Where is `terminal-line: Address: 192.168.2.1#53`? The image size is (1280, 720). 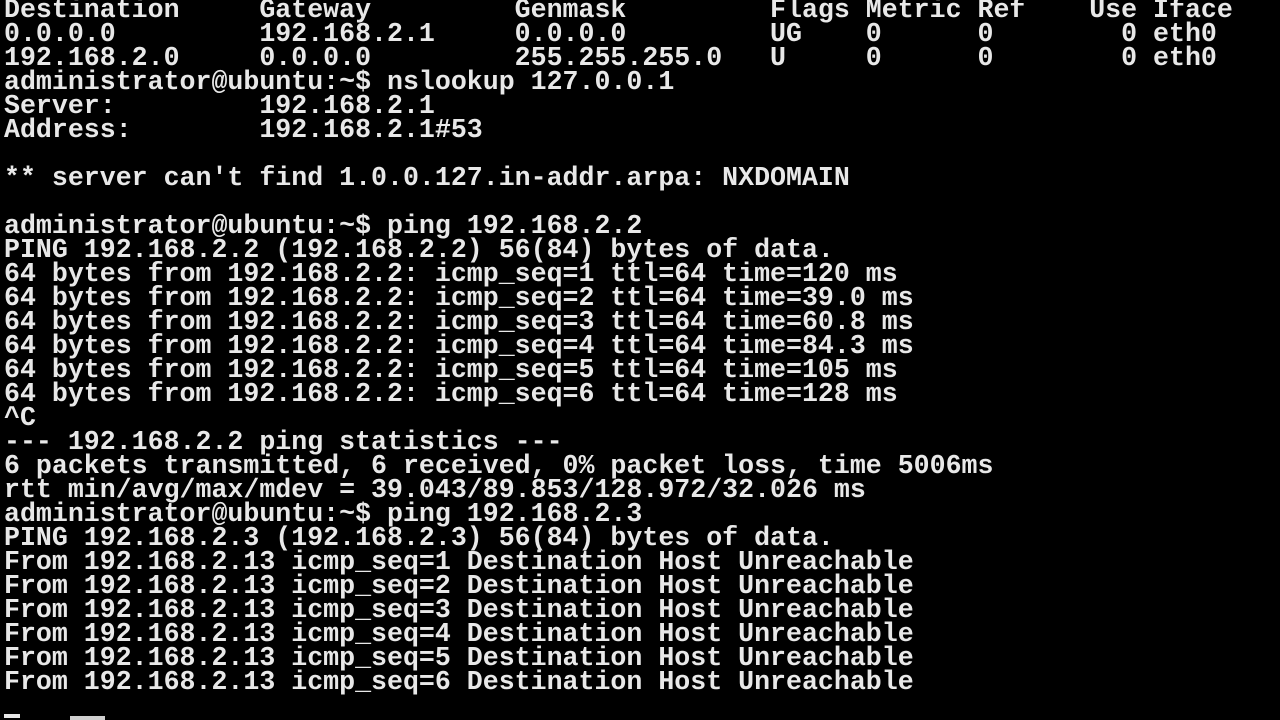 terminal-line: Address: 192.168.2.1#53 is located at coordinates (243, 130).